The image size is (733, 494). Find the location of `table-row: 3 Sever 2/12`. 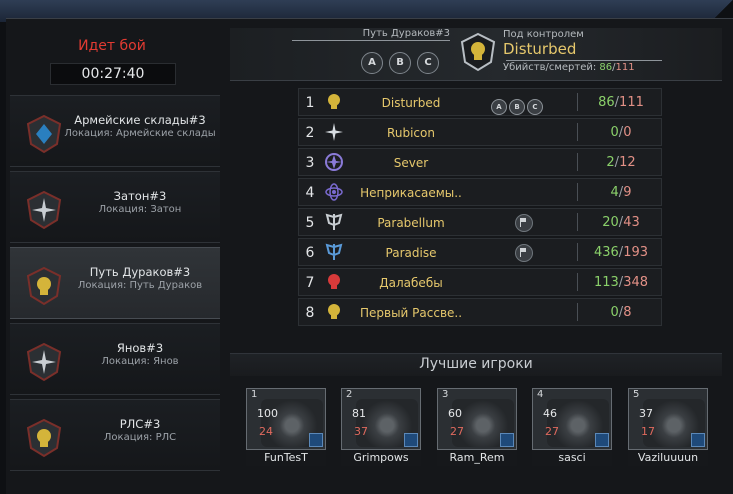

table-row: 3 Sever 2/12 is located at coordinates (480, 162).